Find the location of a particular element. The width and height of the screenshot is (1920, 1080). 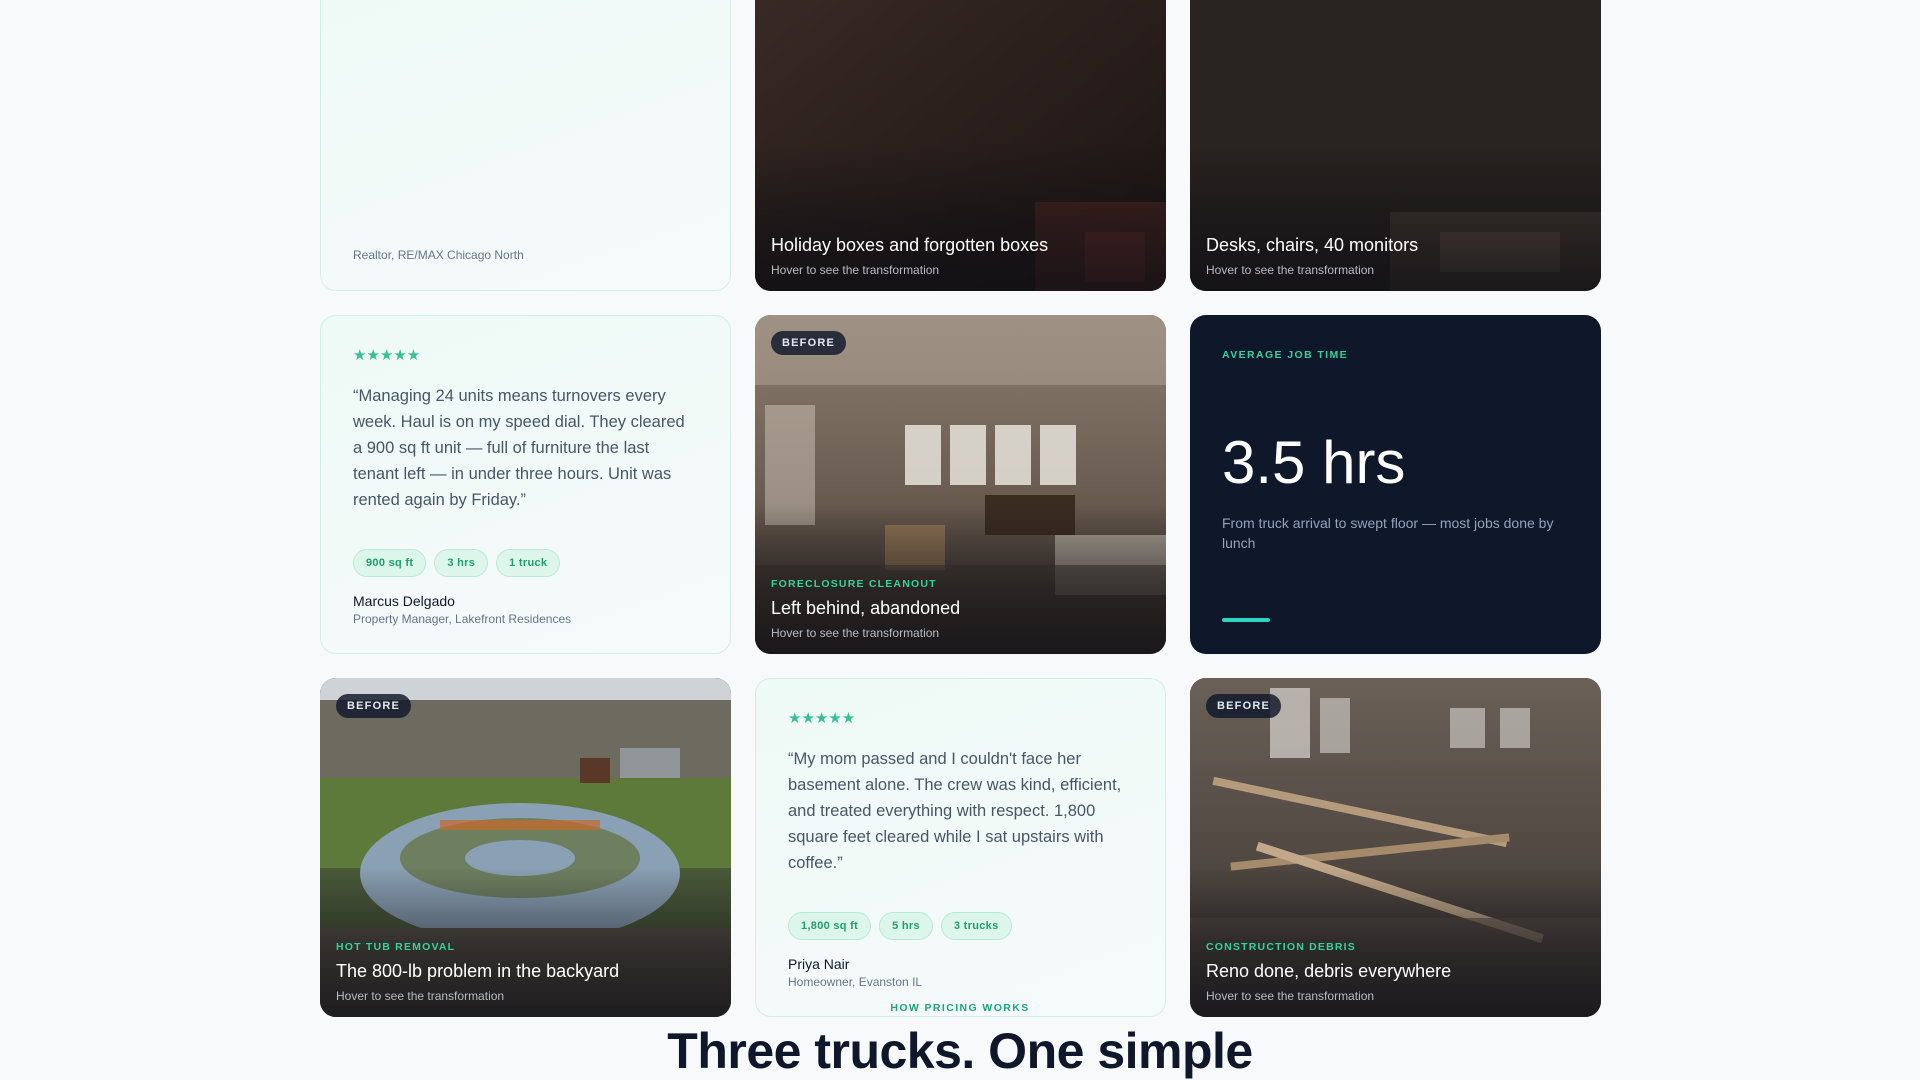

testimonial-card-top: Realtor, RE/MAX Chicago North is located at coordinates (525, 145).